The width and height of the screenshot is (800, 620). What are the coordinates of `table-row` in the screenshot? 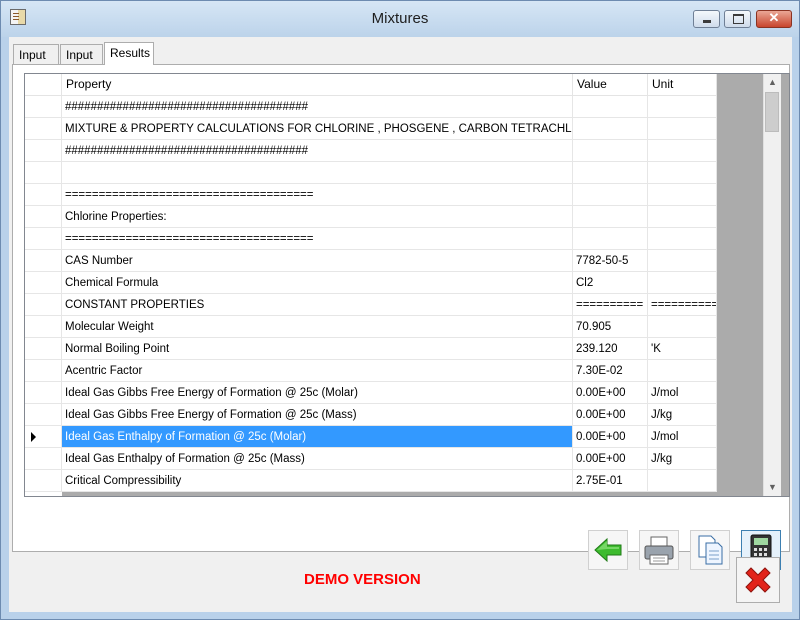 It's located at (371, 173).